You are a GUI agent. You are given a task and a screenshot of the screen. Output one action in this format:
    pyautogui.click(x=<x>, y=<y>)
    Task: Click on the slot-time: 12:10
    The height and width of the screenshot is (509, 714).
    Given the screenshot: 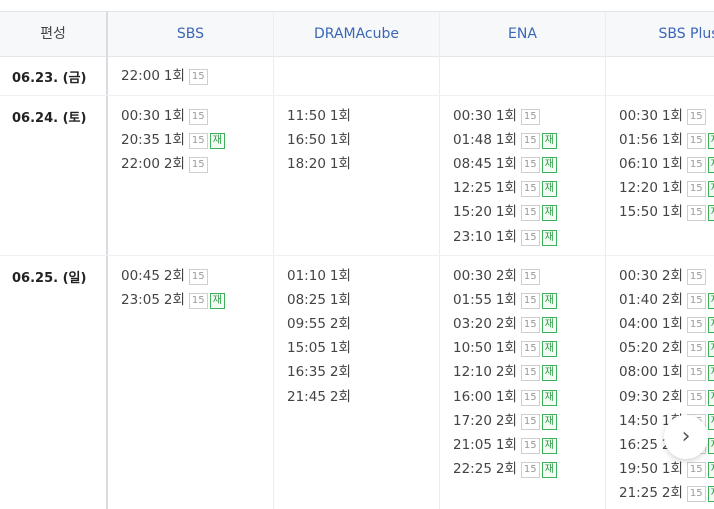 What is the action you would take?
    pyautogui.click(x=472, y=372)
    